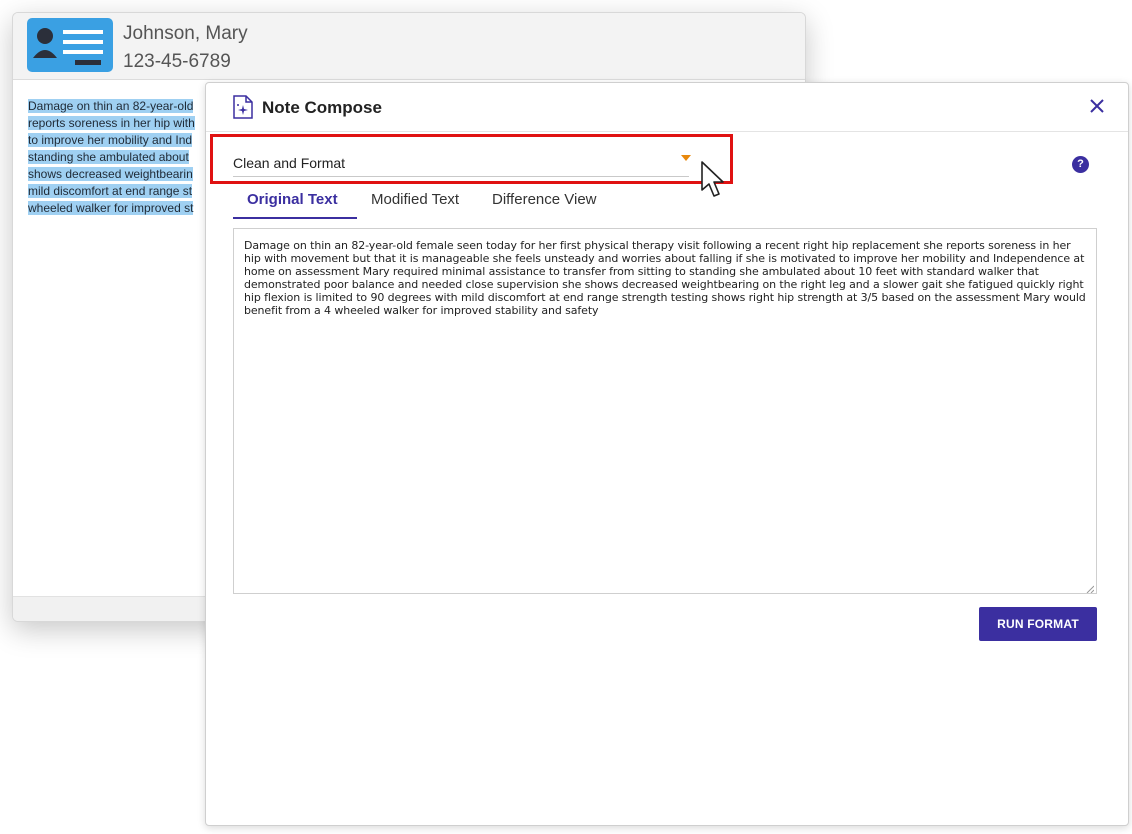 This screenshot has width=1132, height=834. I want to click on patient-id: 123-45-6789, so click(177, 61).